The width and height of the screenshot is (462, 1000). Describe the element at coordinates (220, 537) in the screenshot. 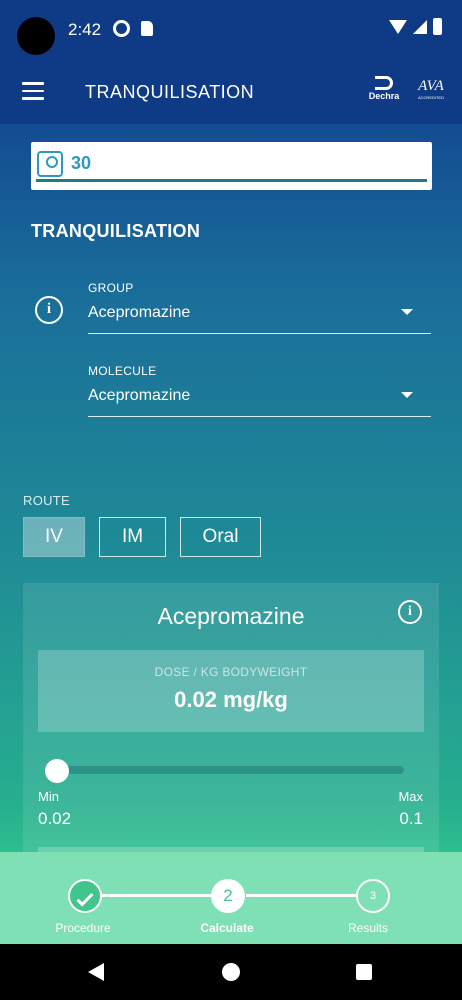

I see `route-oral-button: Oral` at that location.